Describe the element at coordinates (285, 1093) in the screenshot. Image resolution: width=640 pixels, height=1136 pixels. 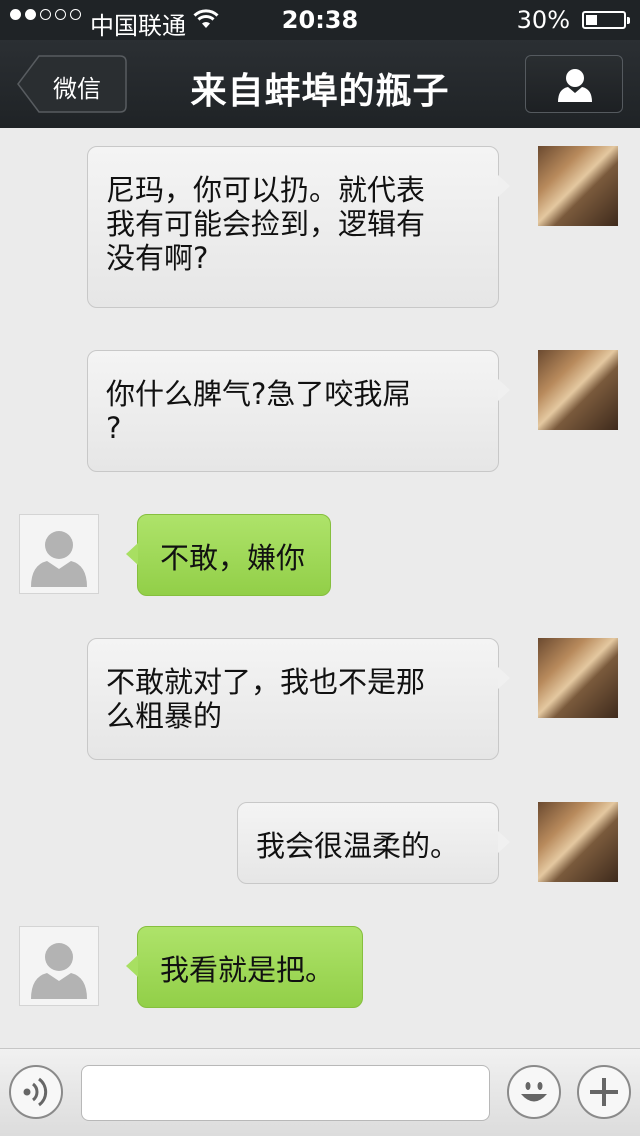
I see `message-input` at that location.